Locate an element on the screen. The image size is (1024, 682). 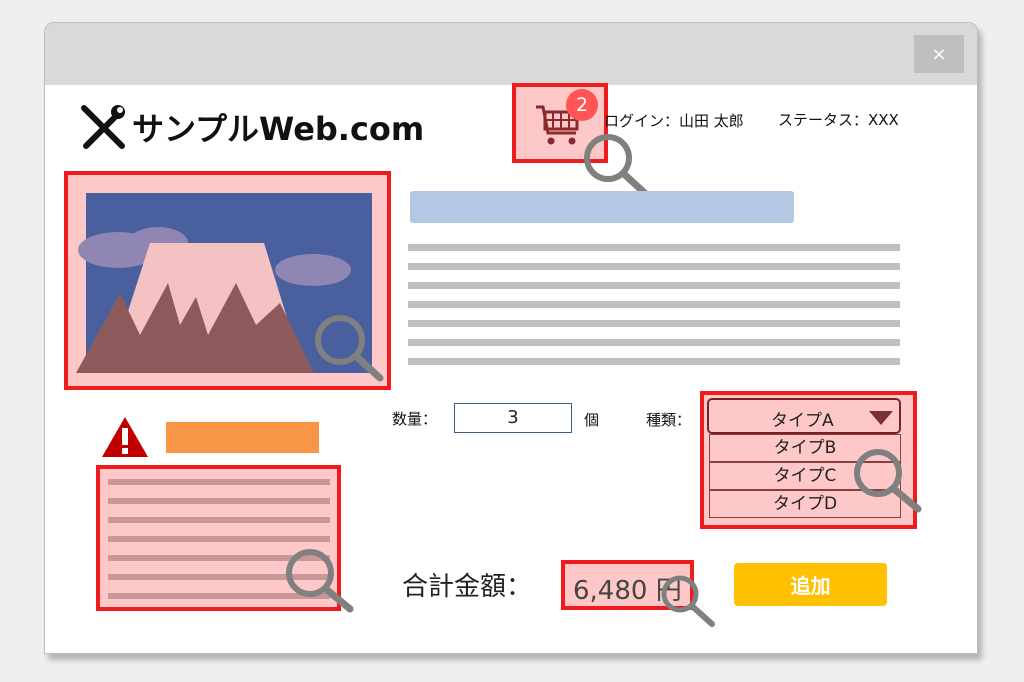
type-selected-value: タイプA is located at coordinates (802, 421).